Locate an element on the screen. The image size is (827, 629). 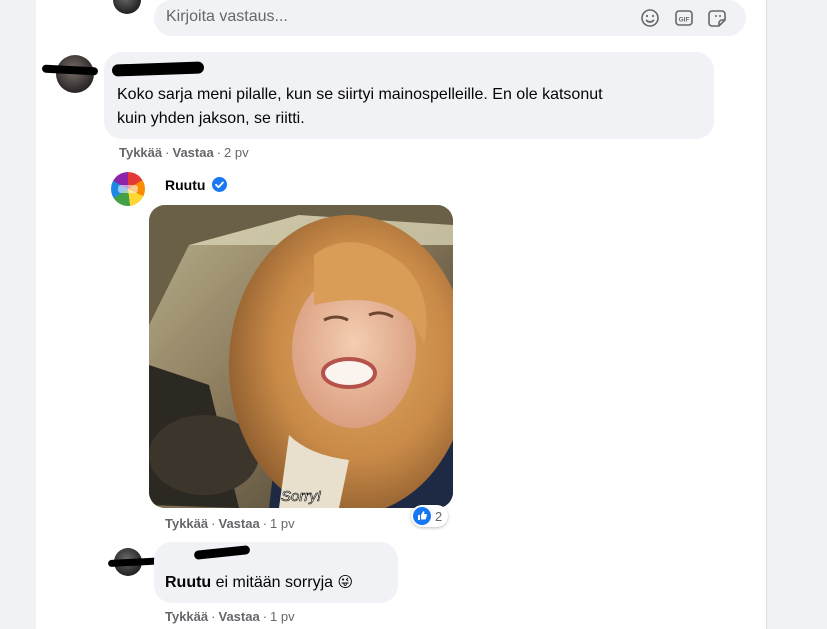
comment-timestamp: 1 pv is located at coordinates (282, 616).